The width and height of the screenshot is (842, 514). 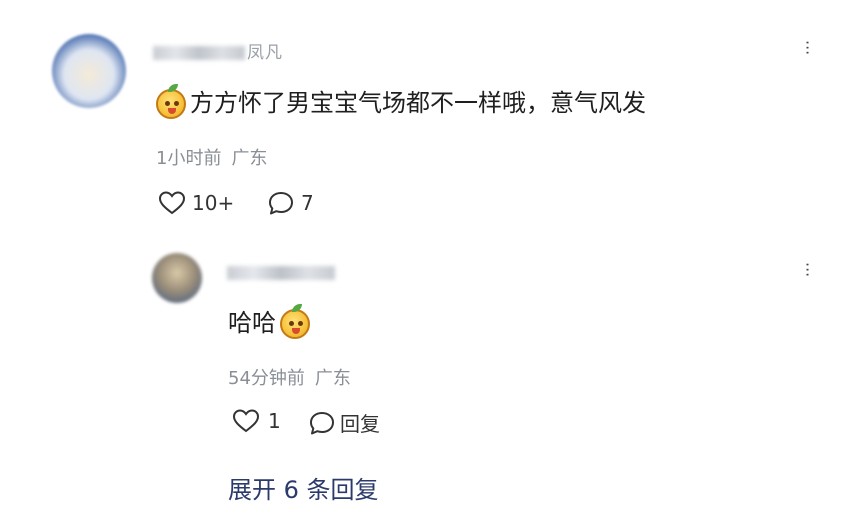 What do you see at coordinates (807, 47) in the screenshot?
I see `more-options-icon: ···` at bounding box center [807, 47].